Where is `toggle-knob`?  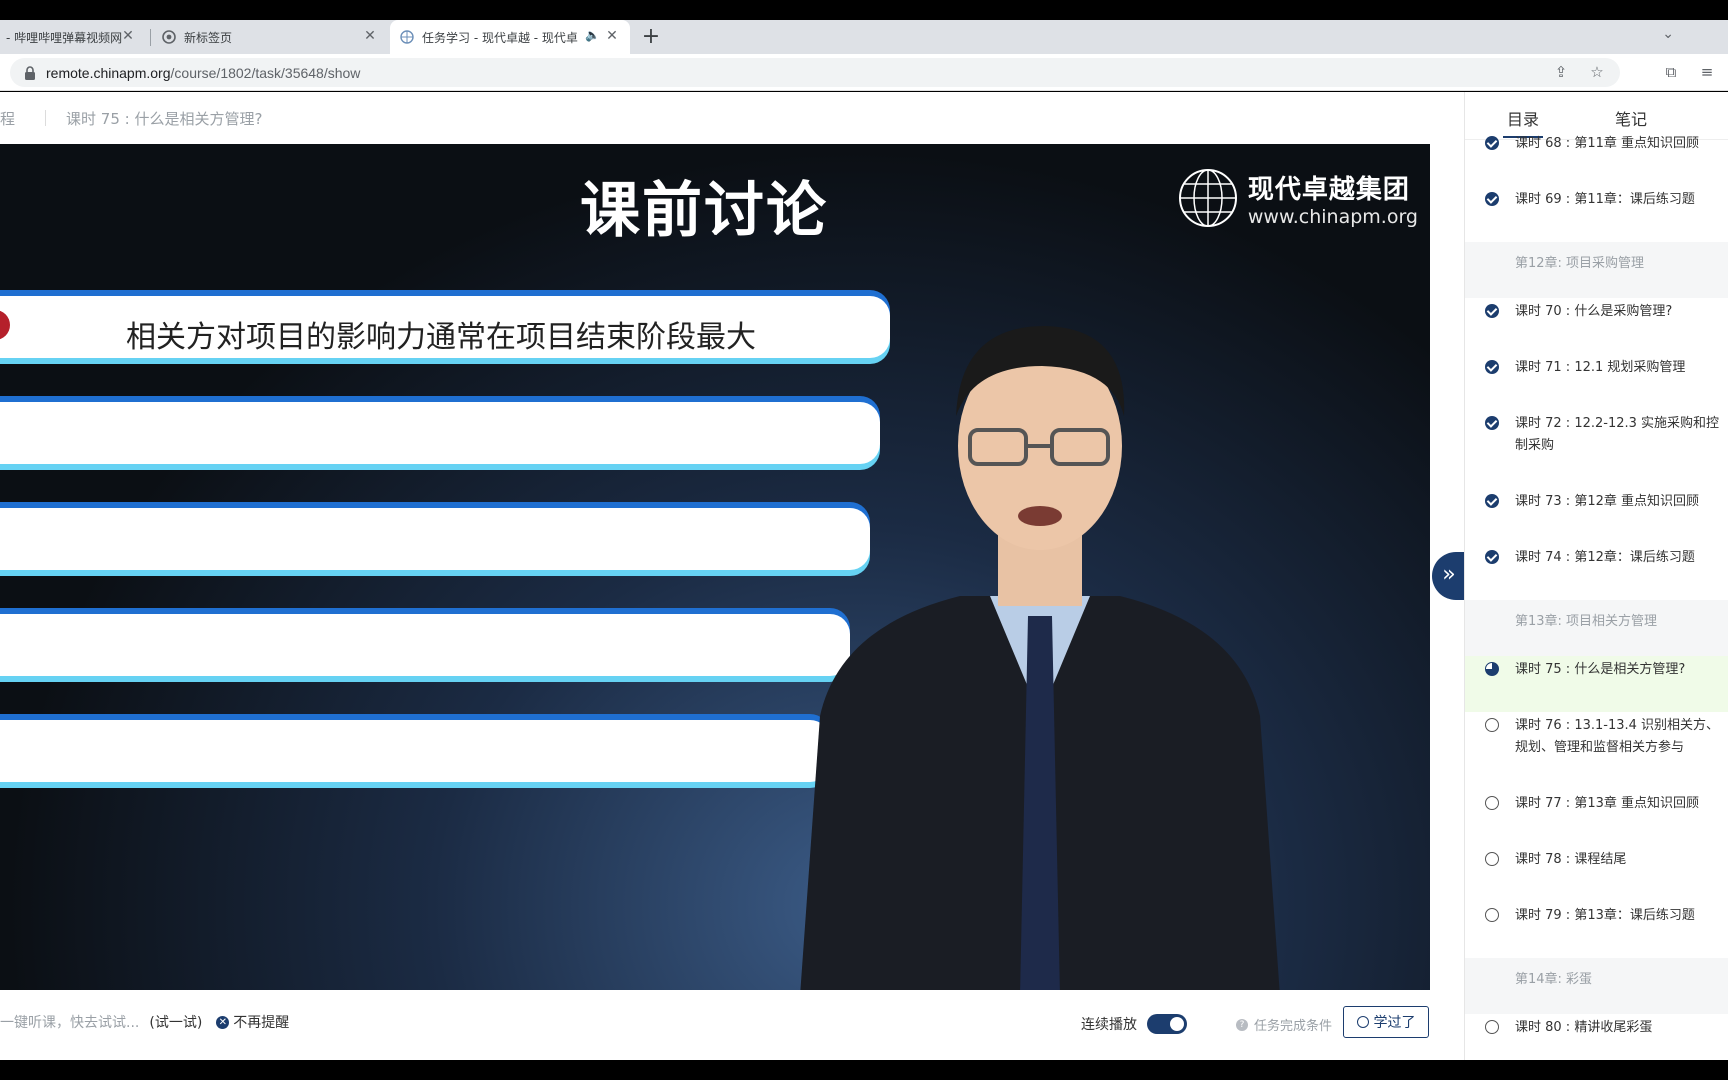 toggle-knob is located at coordinates (1177, 1024).